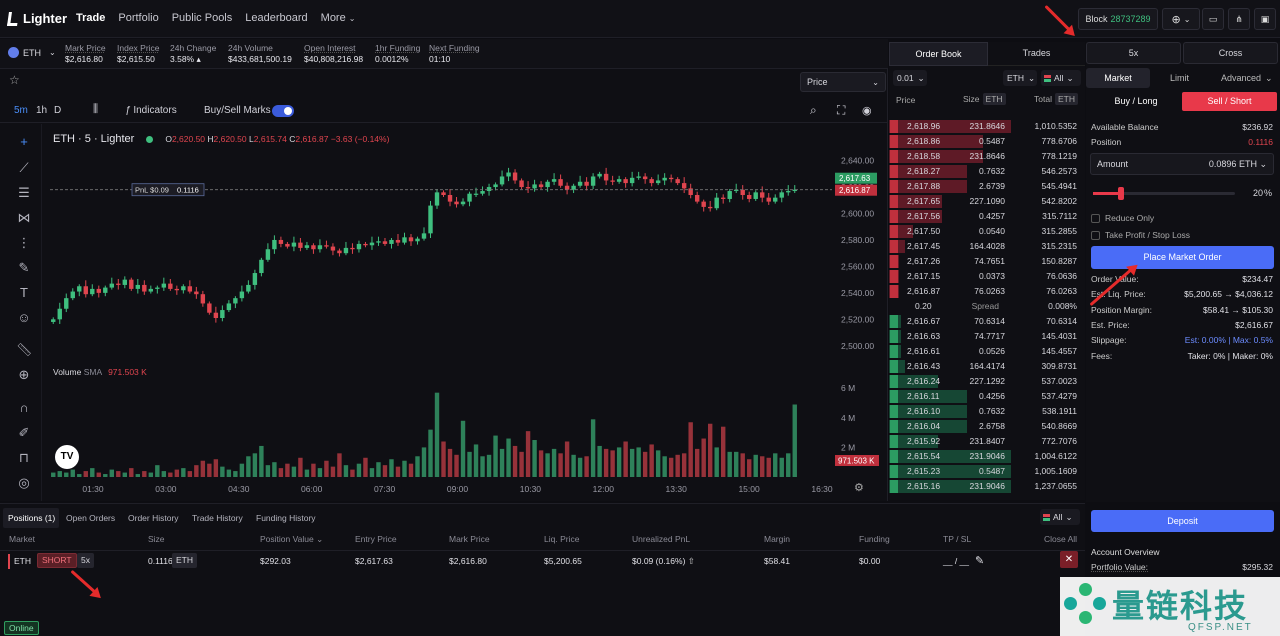  Describe the element at coordinates (160, 561) in the screenshot. I see `position-size: 0.1116` at that location.